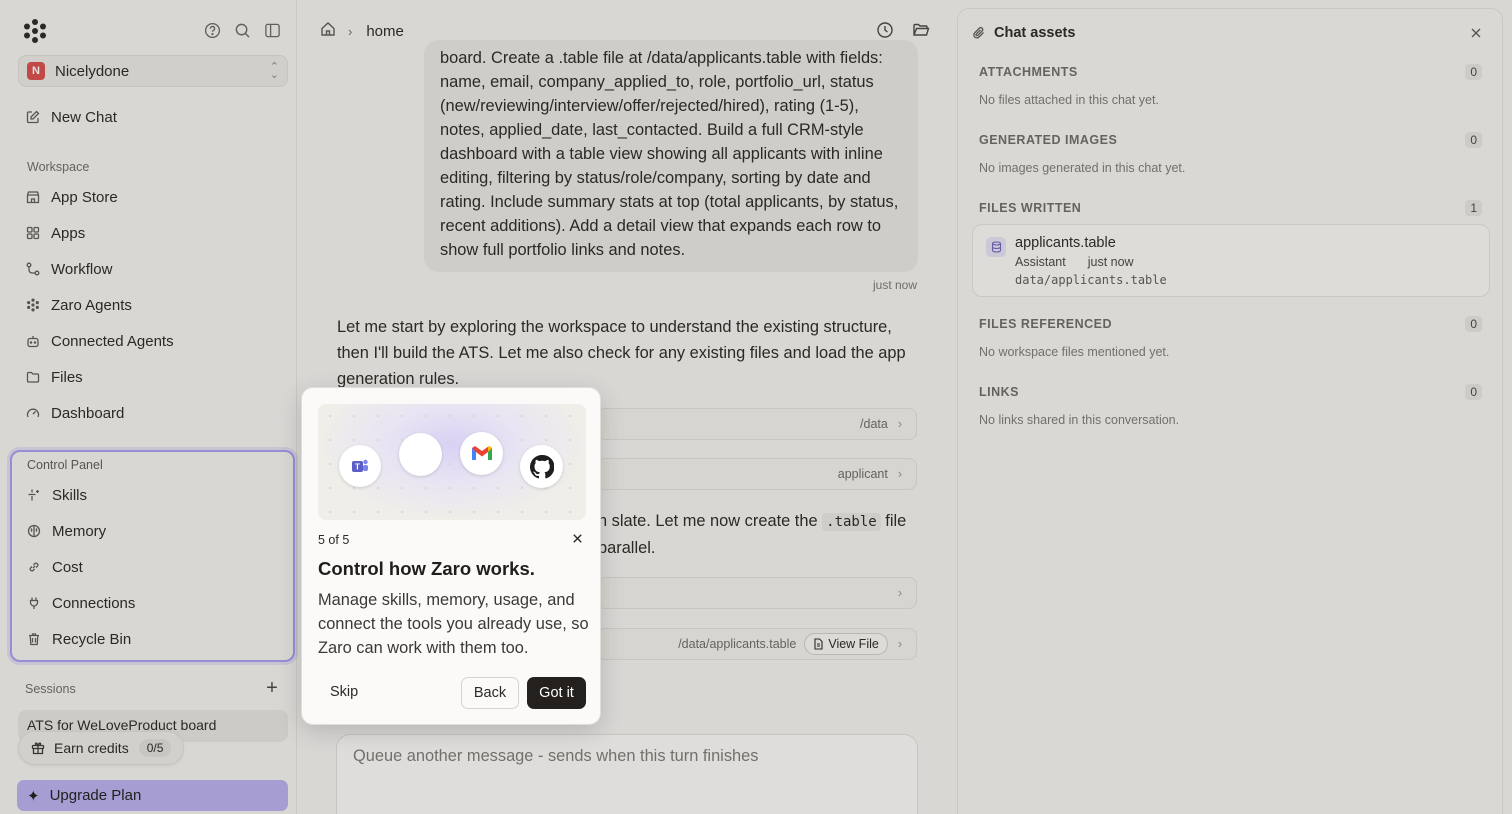 This screenshot has height=814, width=1512. Describe the element at coordinates (426, 568) in the screenshot. I see `tour-title: Control how Zaro works.` at that location.